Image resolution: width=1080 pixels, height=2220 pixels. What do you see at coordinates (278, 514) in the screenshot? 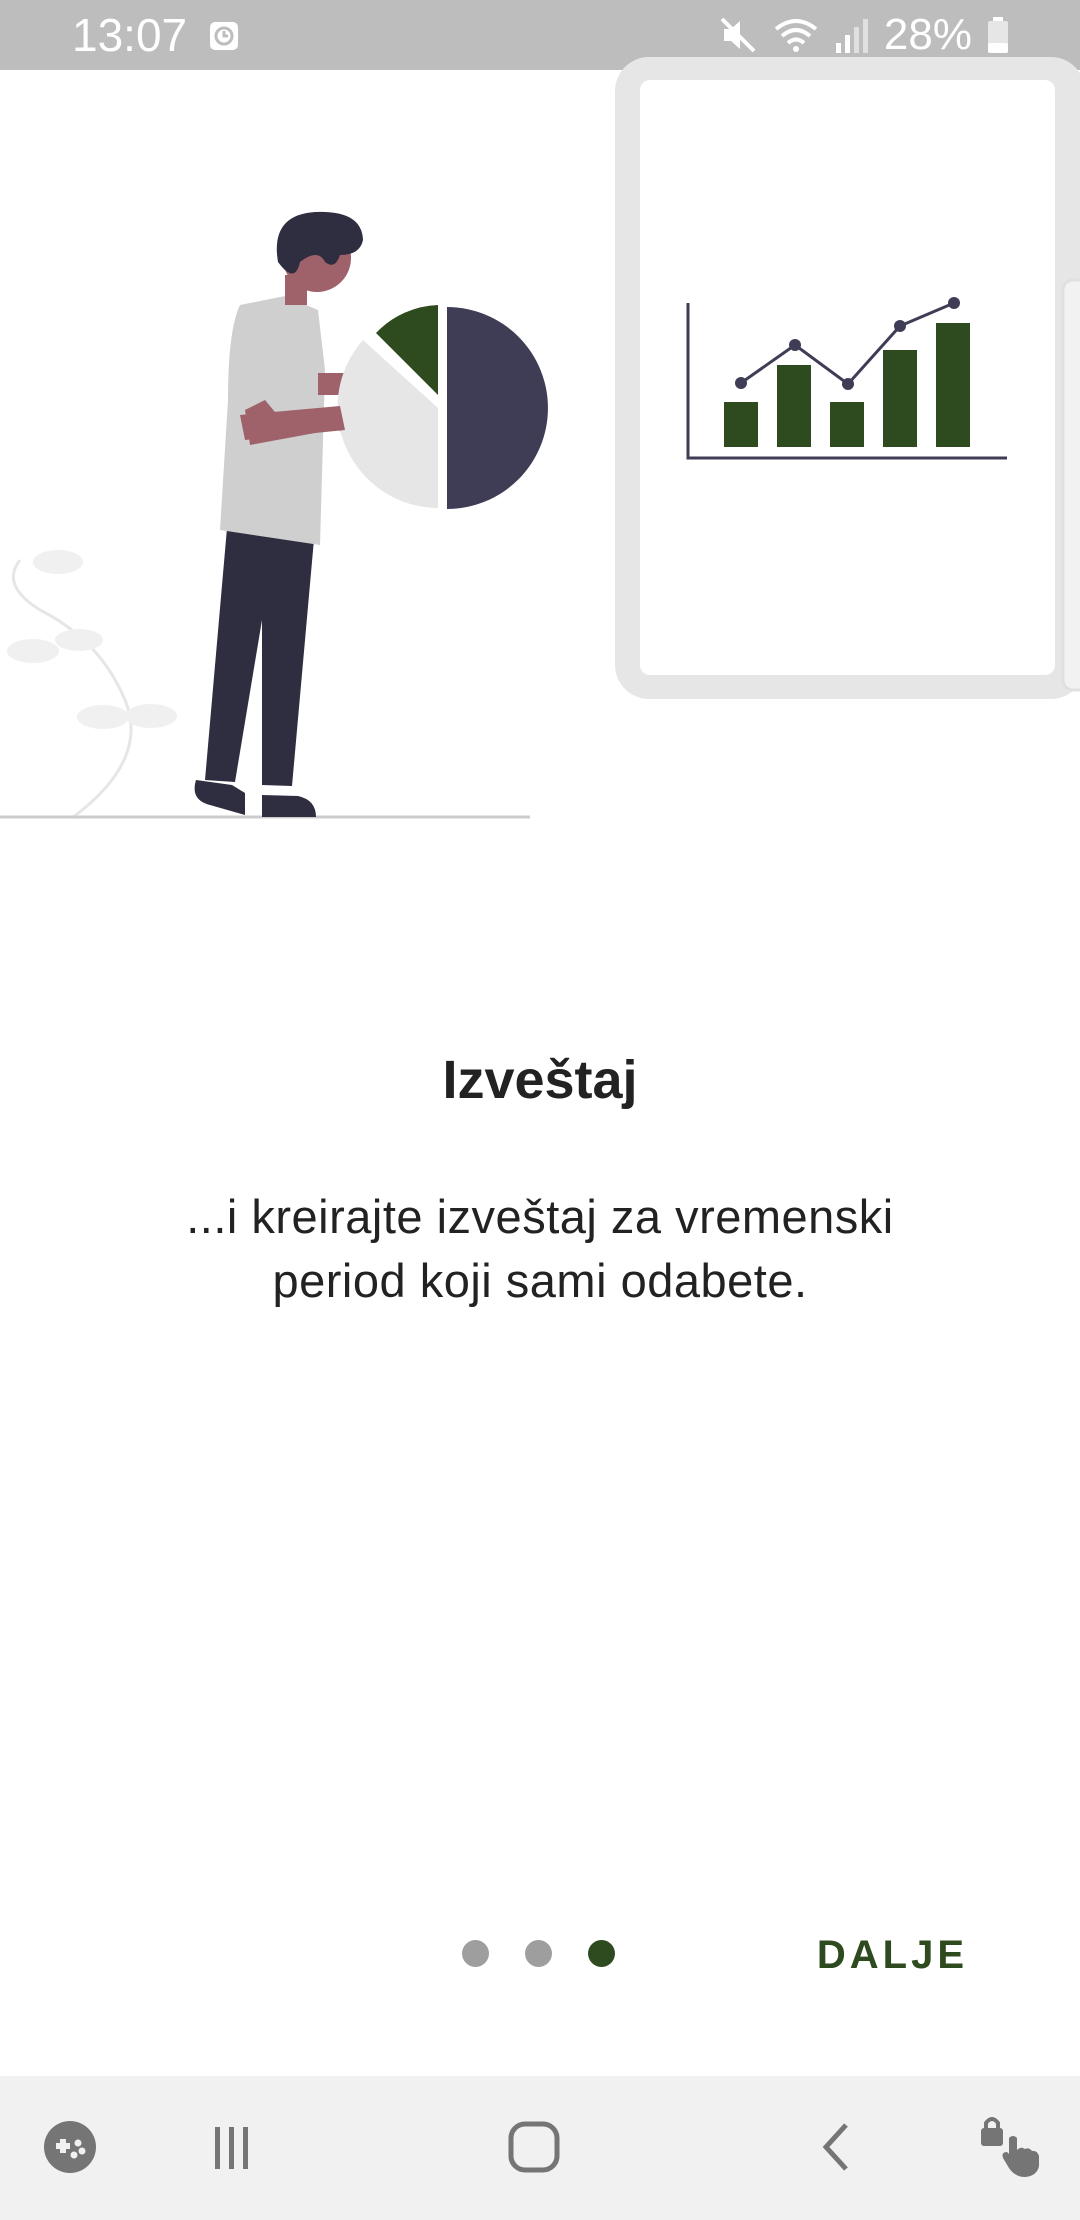
I see `person-illustration` at bounding box center [278, 514].